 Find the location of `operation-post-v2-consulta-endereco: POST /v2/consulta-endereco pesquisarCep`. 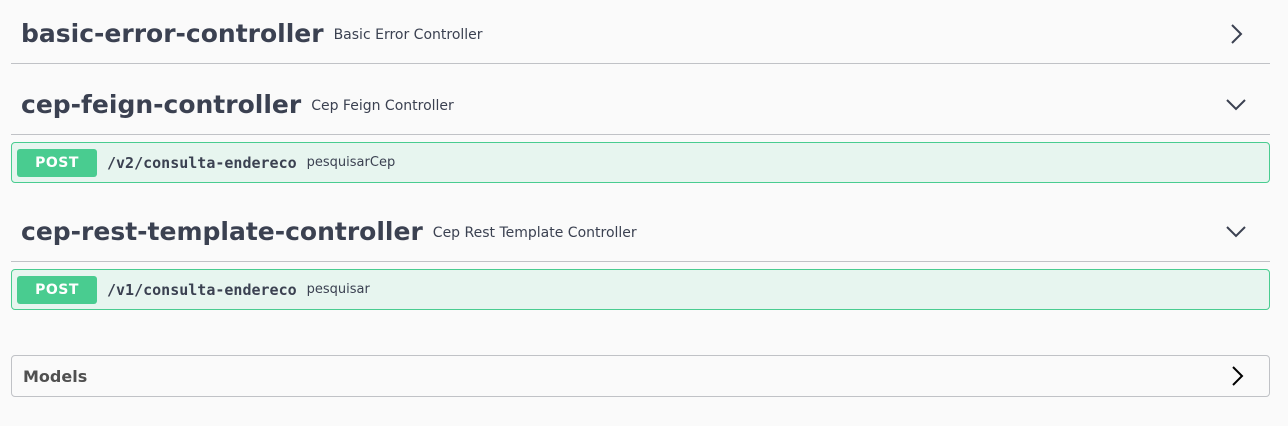

operation-post-v2-consulta-endereco: POST /v2/consulta-endereco pesquisarCep is located at coordinates (640, 162).